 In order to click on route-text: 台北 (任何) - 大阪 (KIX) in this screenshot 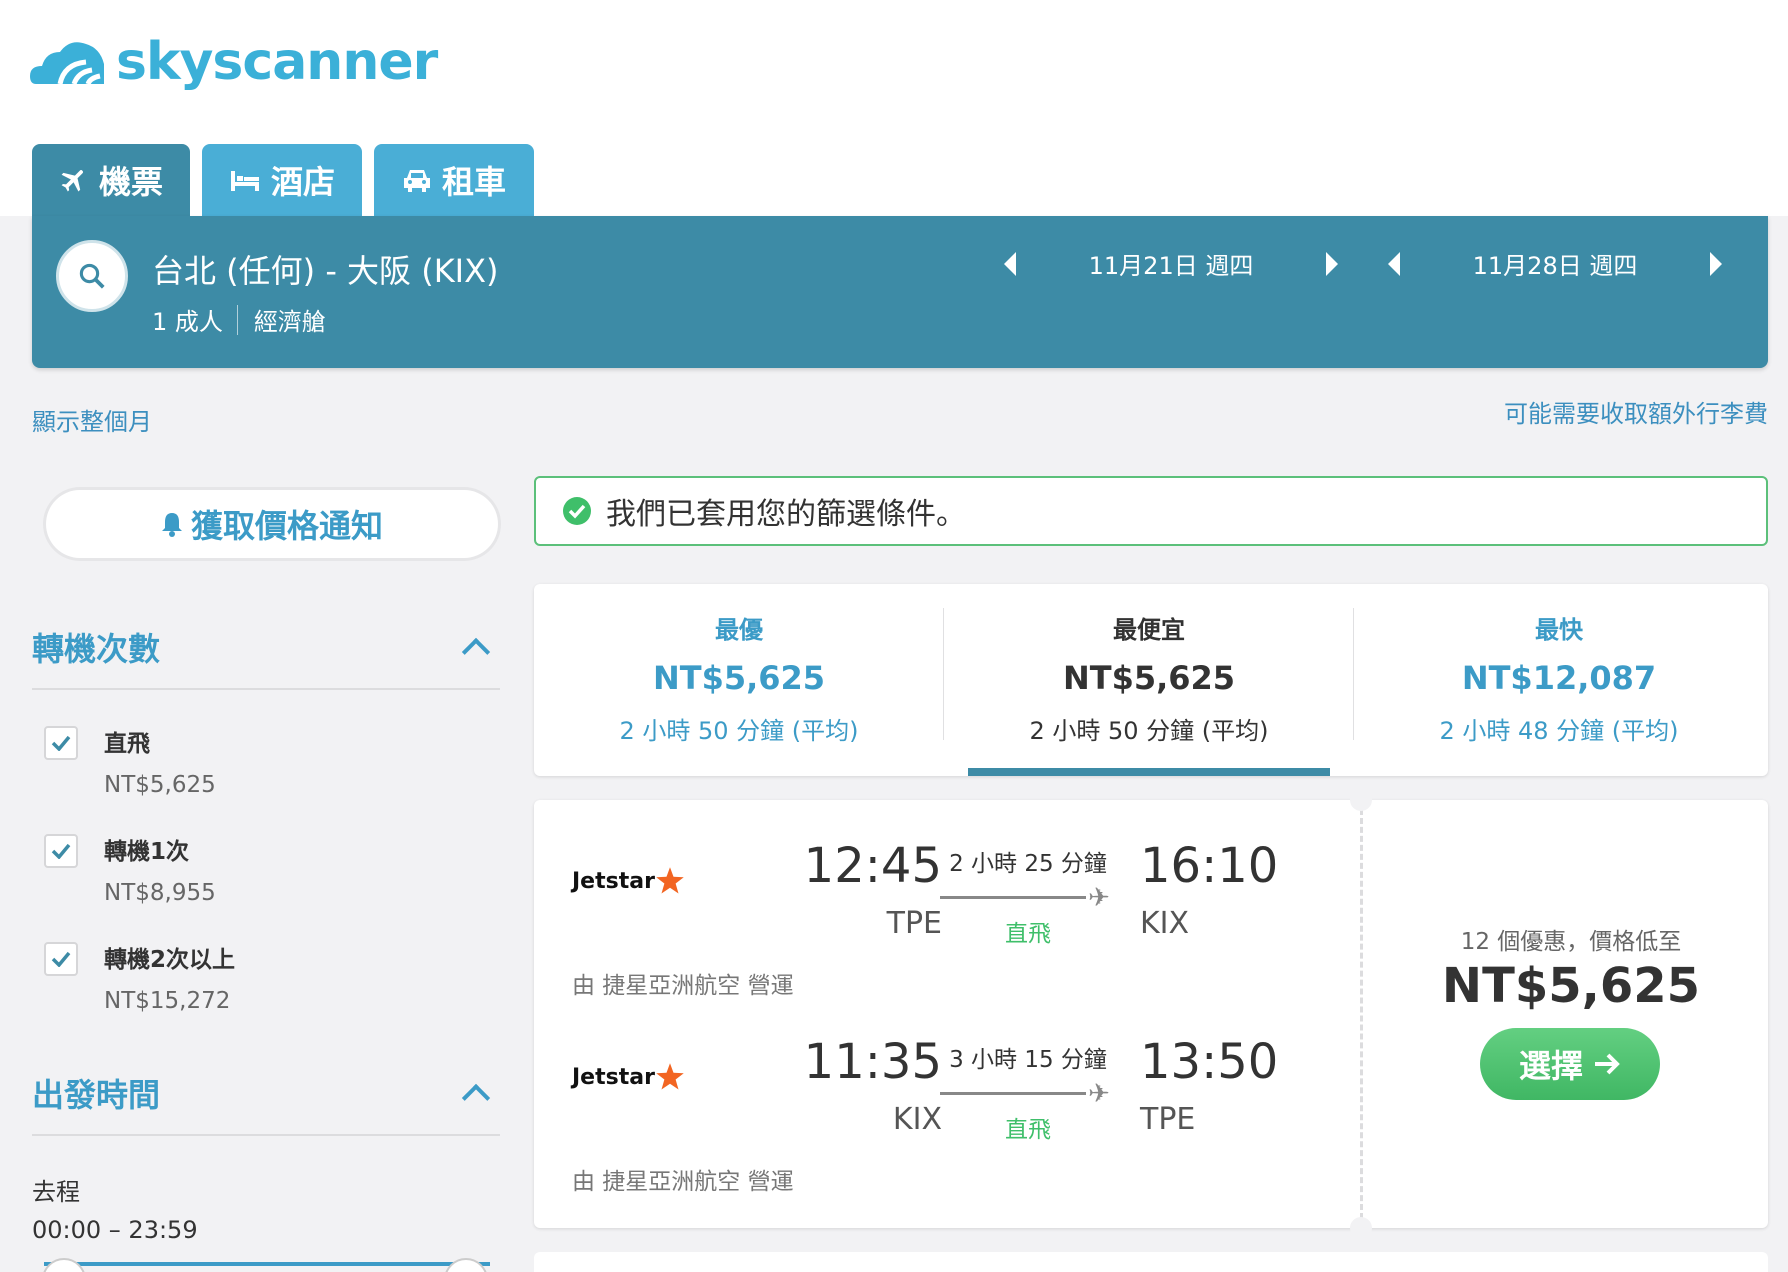, I will do `click(325, 269)`.